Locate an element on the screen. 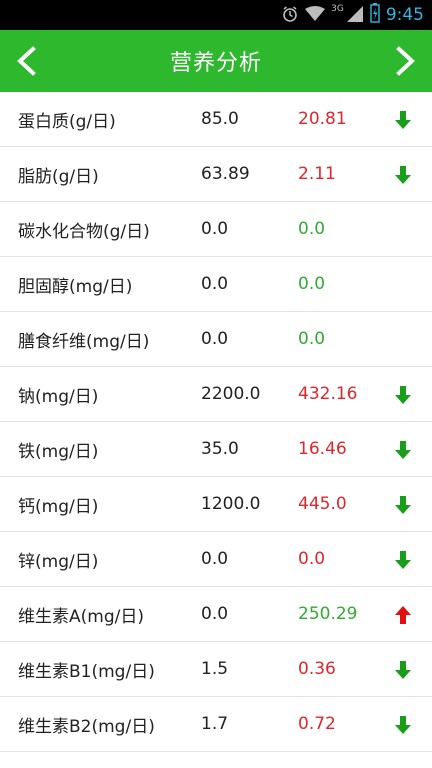 This screenshot has height=768, width=432. nutrient-row: 维生素B1(mg/日) 1.5 0.36 is located at coordinates (216, 669).